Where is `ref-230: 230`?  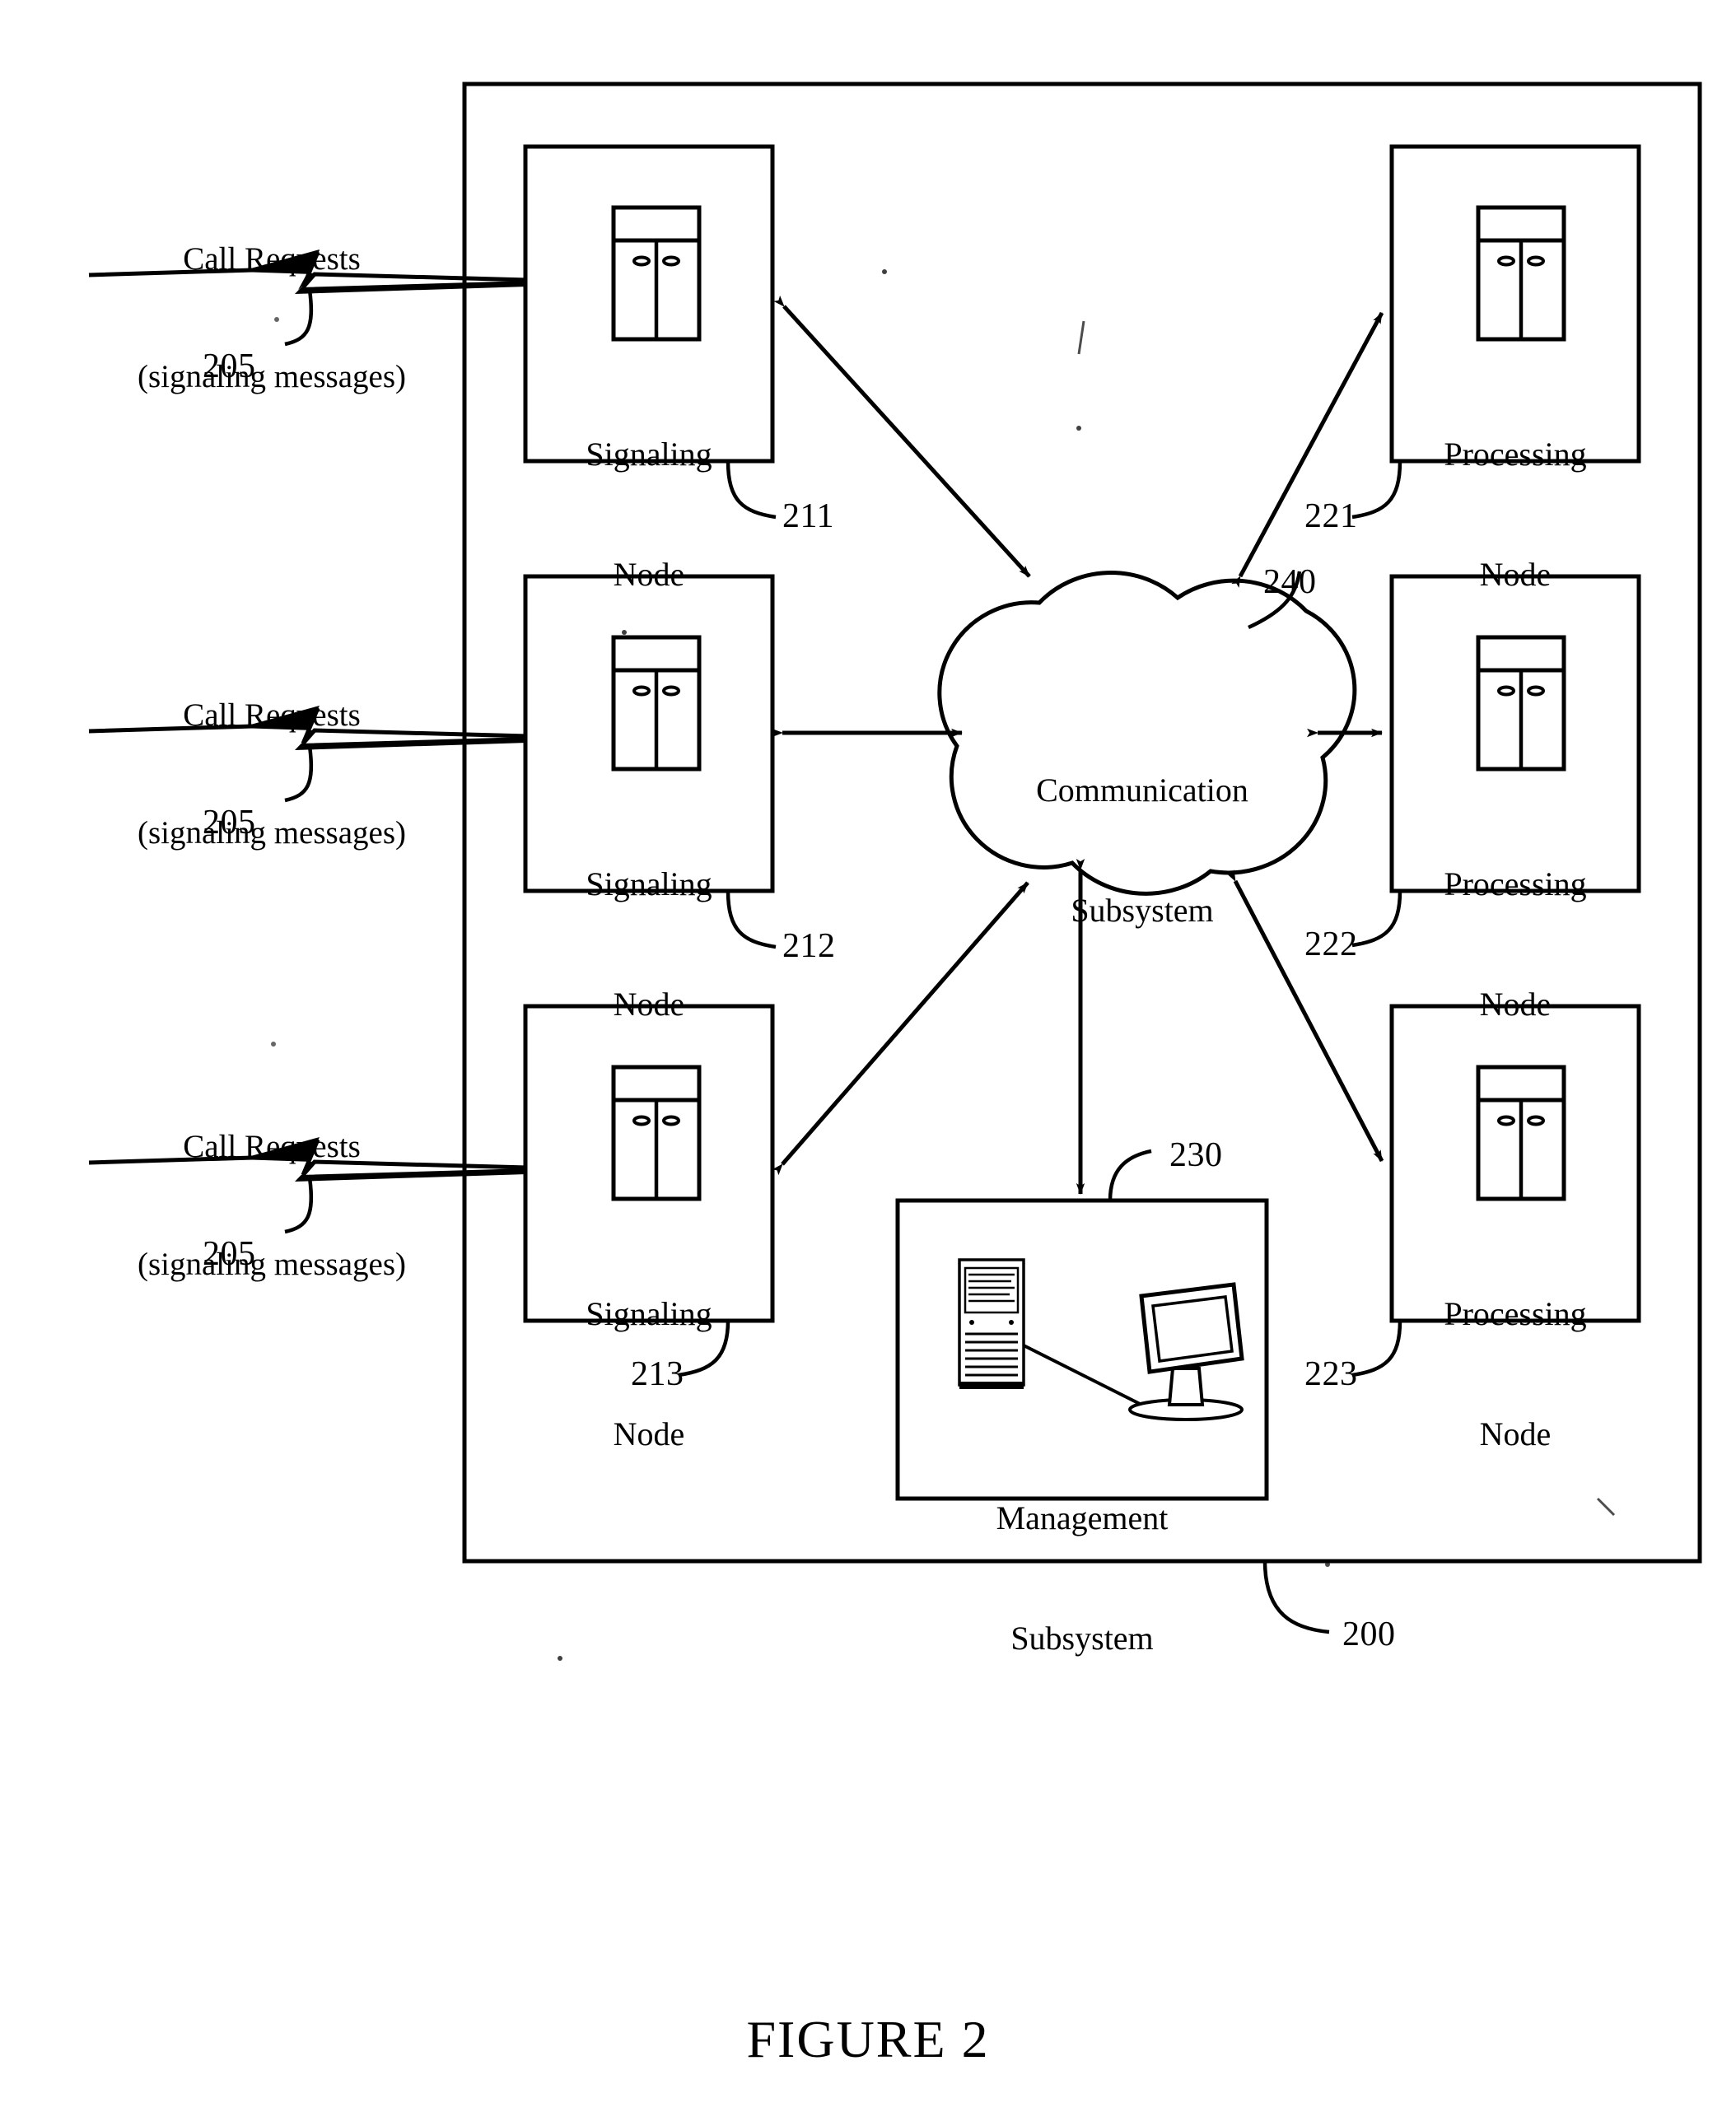 ref-230: 230 is located at coordinates (1196, 1155).